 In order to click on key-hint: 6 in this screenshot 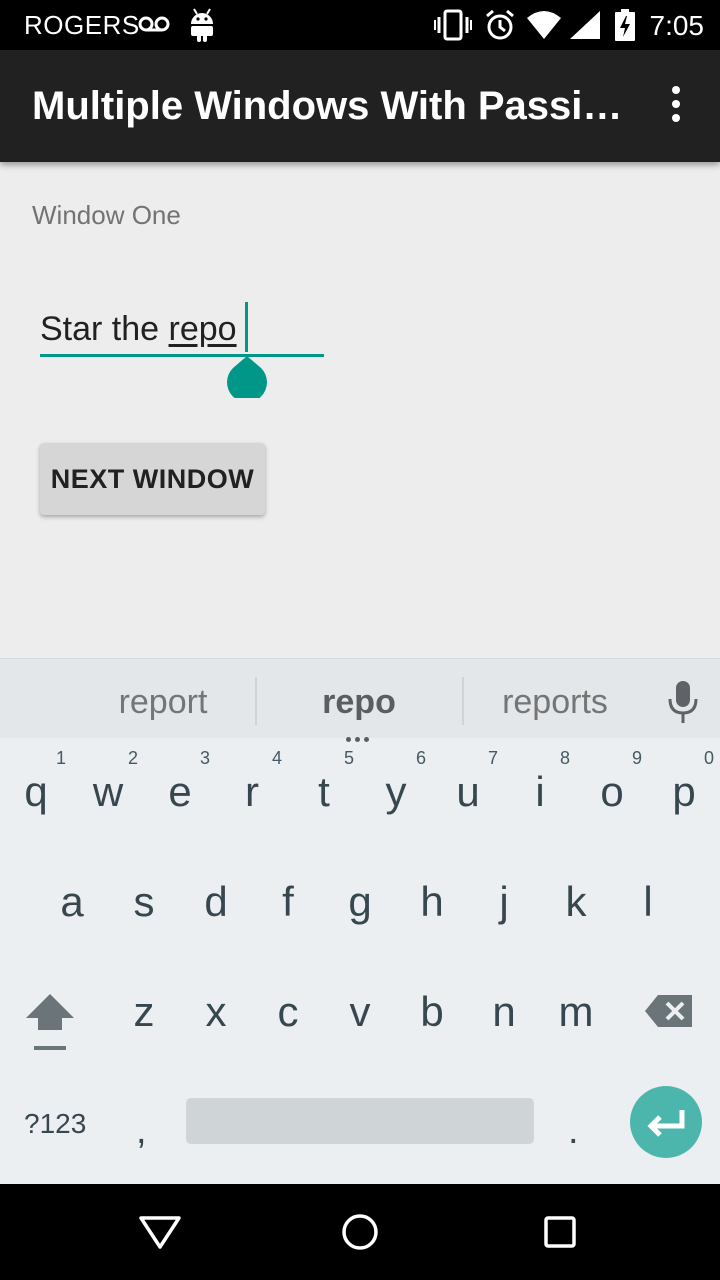, I will do `click(420, 758)`.